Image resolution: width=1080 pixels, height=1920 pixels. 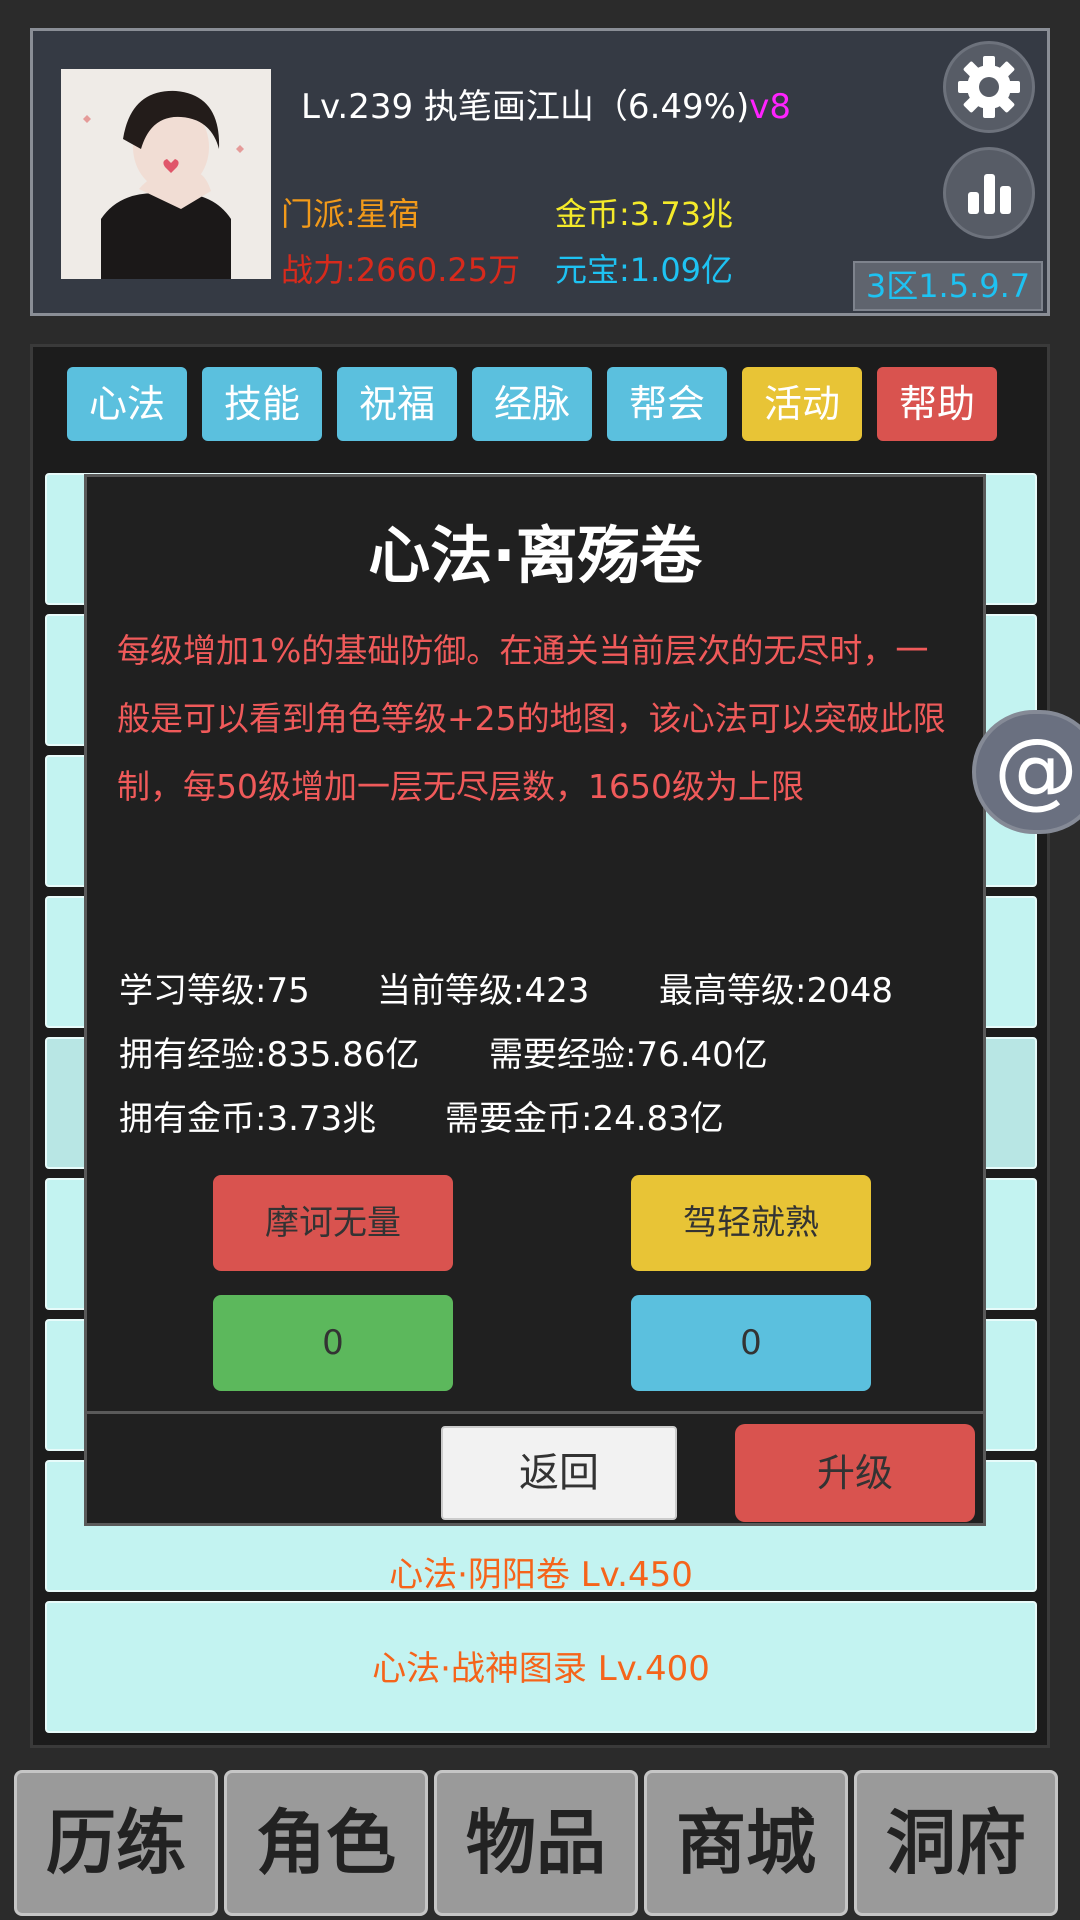 I want to click on player-name-text: Lv.239 执笔画江山（6.49%), so click(x=525, y=107).